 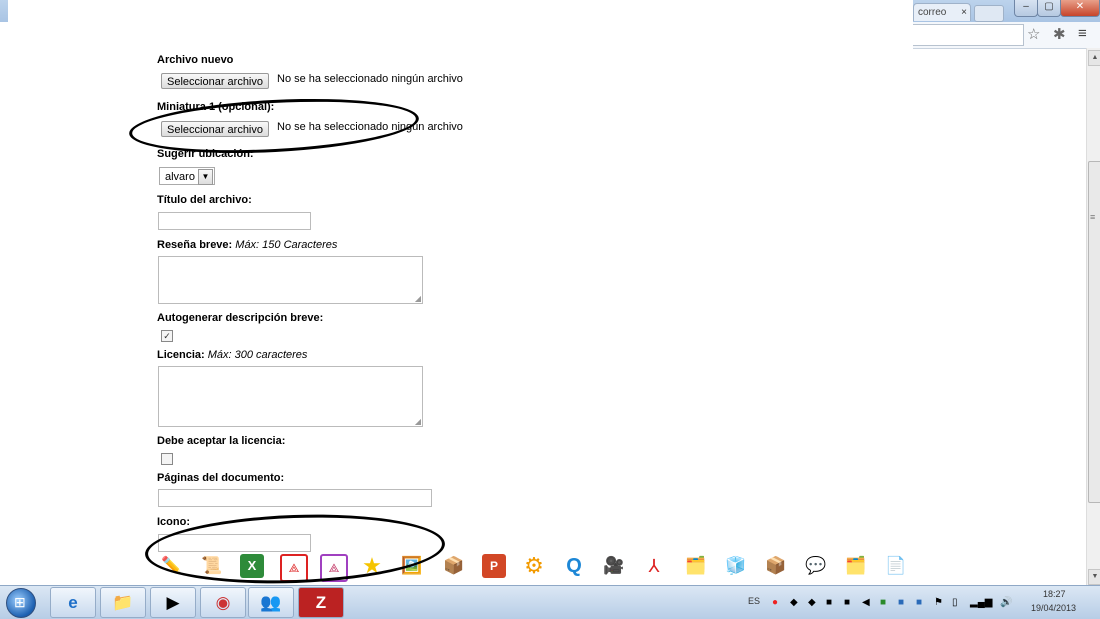 What do you see at coordinates (989, 13) in the screenshot?
I see `new-tab-button` at bounding box center [989, 13].